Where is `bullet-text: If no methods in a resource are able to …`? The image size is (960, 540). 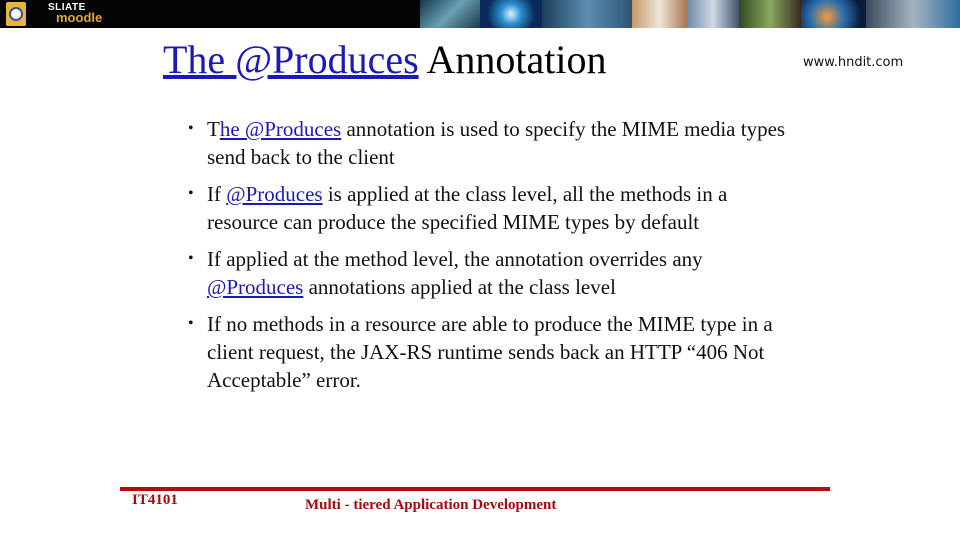 bullet-text: If no methods in a resource are able to … is located at coordinates (490, 352).